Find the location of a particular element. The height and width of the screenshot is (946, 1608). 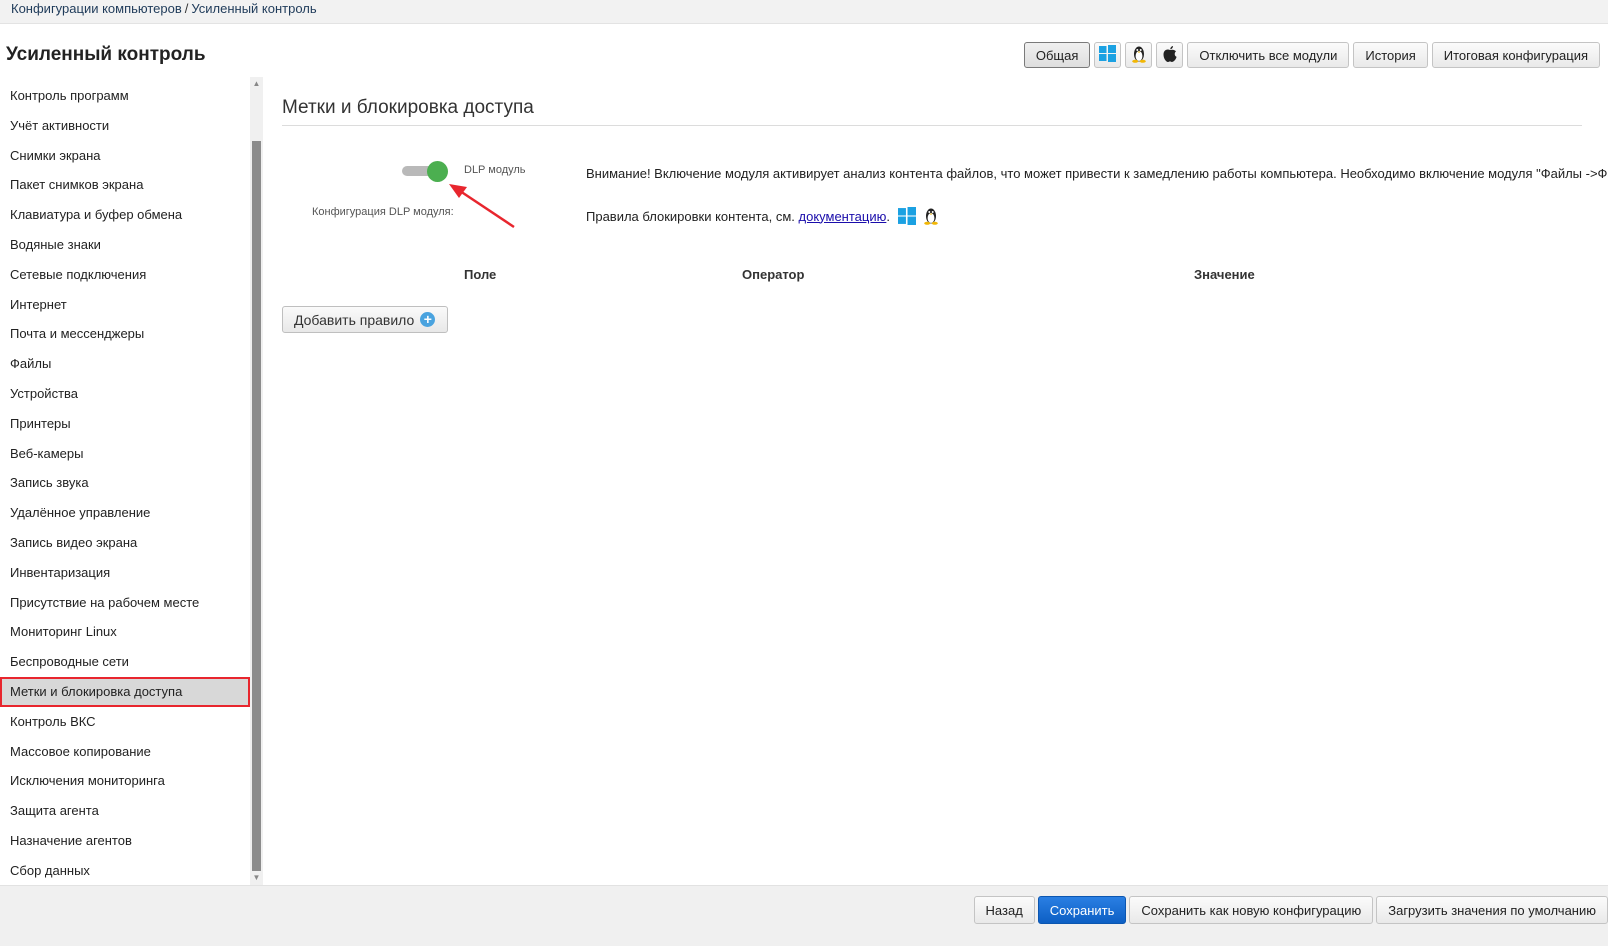

sidebar-item: Присутствие на рабочем месте is located at coordinates (125, 603).